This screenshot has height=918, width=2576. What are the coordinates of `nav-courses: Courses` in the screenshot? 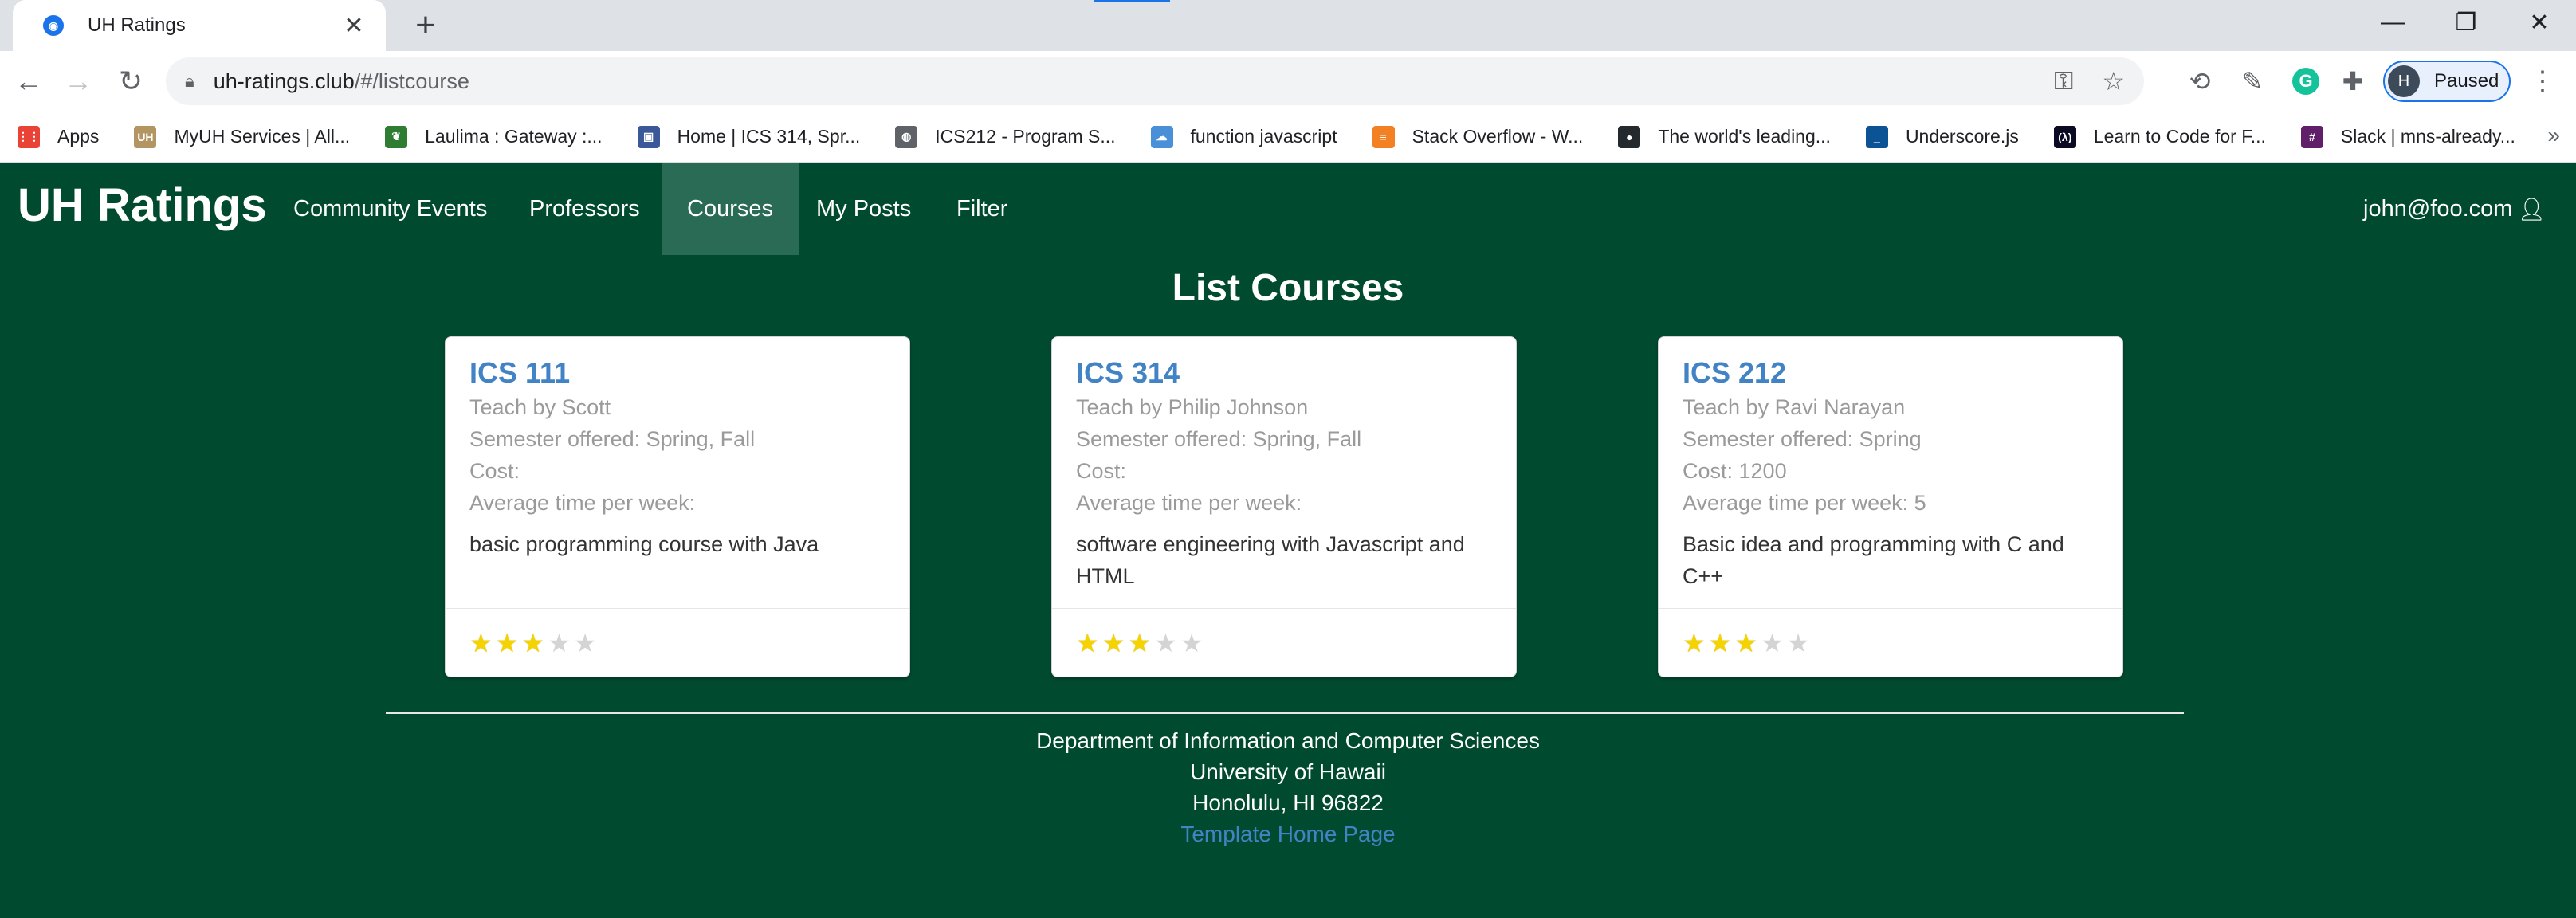 It's located at (730, 209).